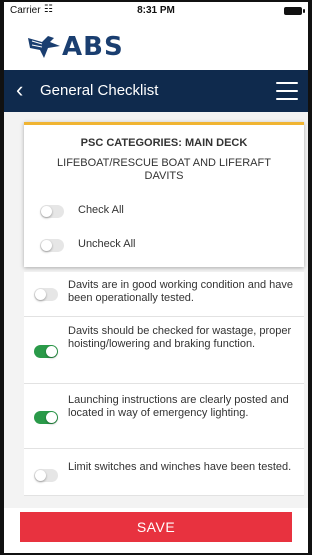 Image resolution: width=320 pixels, height=555 pixels. I want to click on nav-bar: ‹ General Checklist, so click(156, 91).